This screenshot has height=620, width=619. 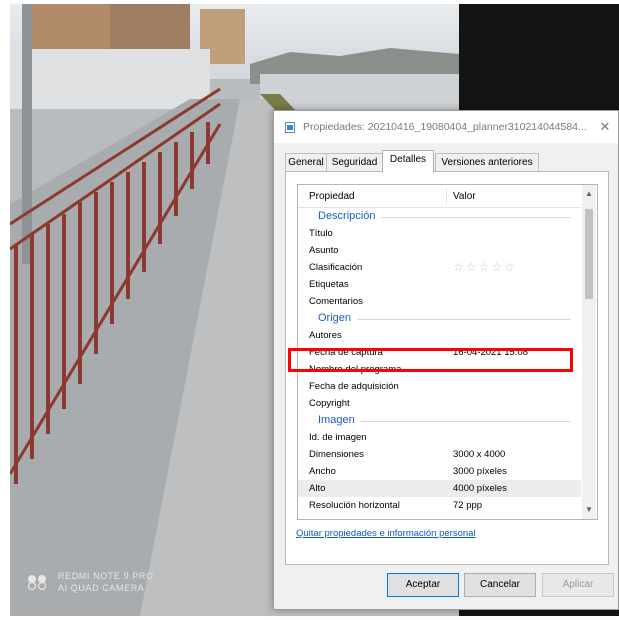 What do you see at coordinates (468, 505) in the screenshot?
I see `horizontal-resolution-value: 72 ppp` at bounding box center [468, 505].